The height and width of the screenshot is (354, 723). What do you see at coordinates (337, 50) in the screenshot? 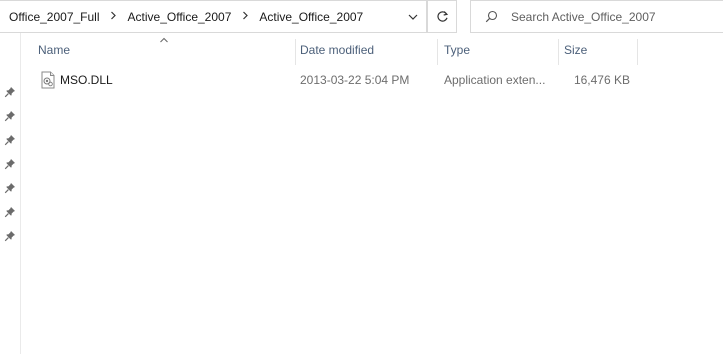
I see `column-header-date-modified-label: Date modified` at bounding box center [337, 50].